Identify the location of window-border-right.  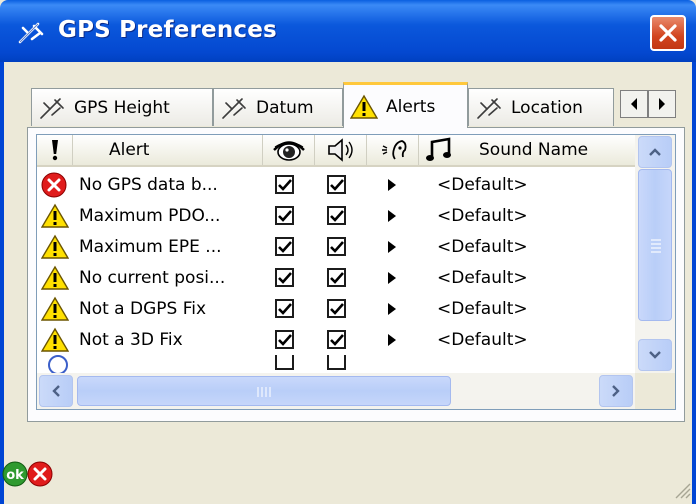
(694, 283).